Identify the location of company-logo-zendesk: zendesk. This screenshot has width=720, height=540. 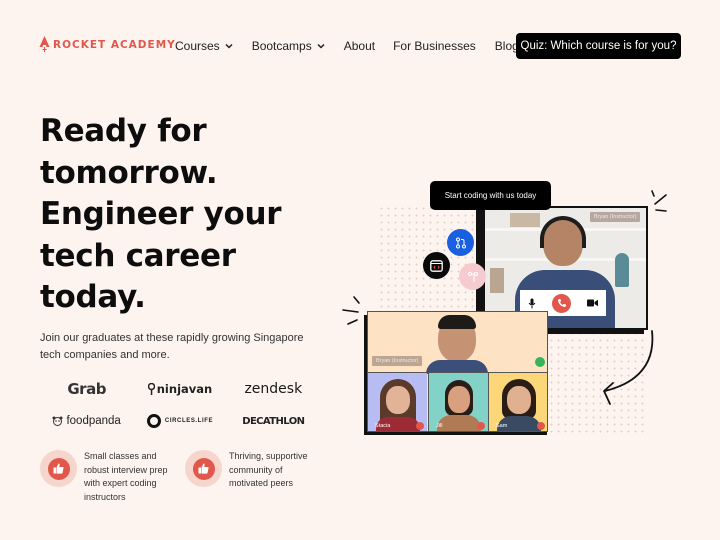
(273, 389).